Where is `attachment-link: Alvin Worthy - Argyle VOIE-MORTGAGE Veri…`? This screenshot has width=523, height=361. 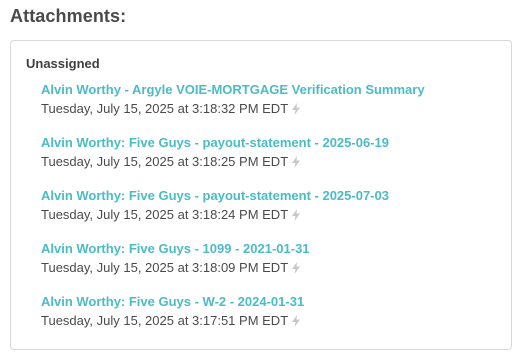 attachment-link: Alvin Worthy - Argyle VOIE-MORTGAGE Veri… is located at coordinates (233, 89).